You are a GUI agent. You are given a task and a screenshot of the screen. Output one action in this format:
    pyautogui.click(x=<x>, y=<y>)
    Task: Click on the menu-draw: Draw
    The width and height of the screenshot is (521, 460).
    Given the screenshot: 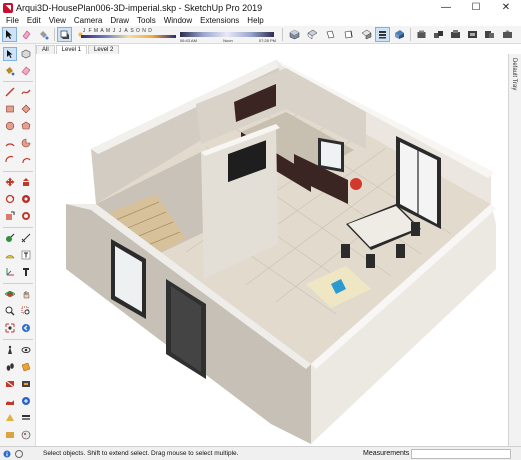 What is the action you would take?
    pyautogui.click(x=119, y=20)
    